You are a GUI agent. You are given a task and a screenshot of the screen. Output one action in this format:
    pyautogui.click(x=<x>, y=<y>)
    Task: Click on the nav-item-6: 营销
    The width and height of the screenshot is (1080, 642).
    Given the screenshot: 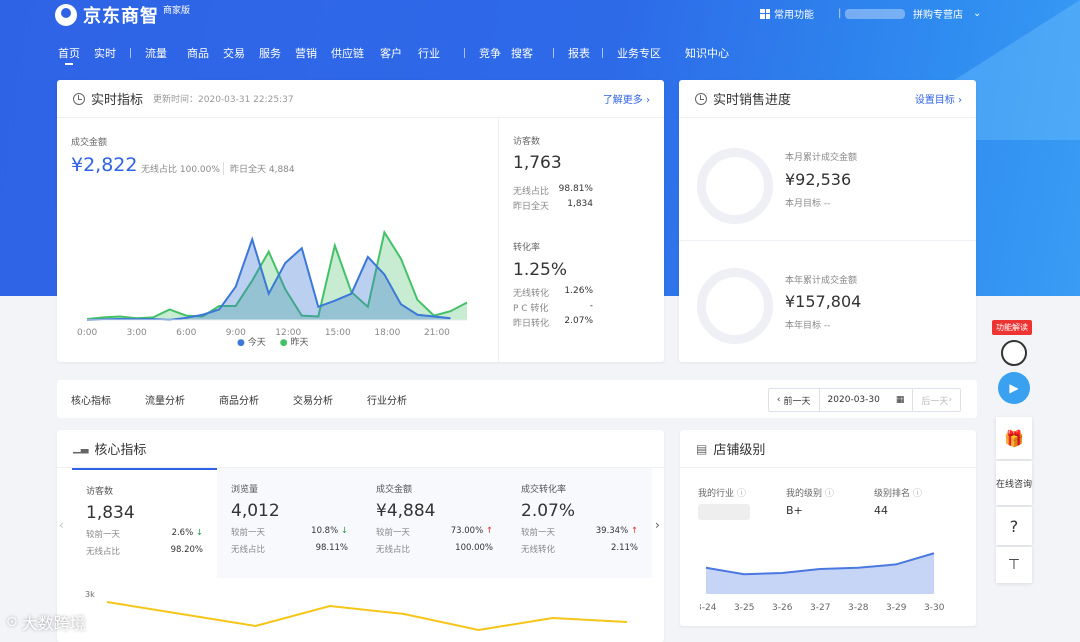 What is the action you would take?
    pyautogui.click(x=306, y=53)
    